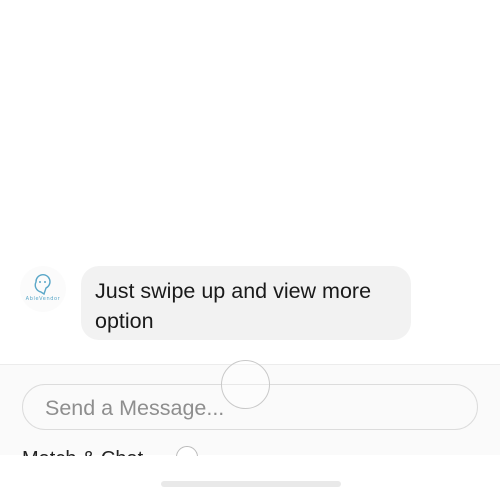 Image resolution: width=500 pixels, height=500 pixels. What do you see at coordinates (187, 451) in the screenshot?
I see `radio-toggle-icon` at bounding box center [187, 451].